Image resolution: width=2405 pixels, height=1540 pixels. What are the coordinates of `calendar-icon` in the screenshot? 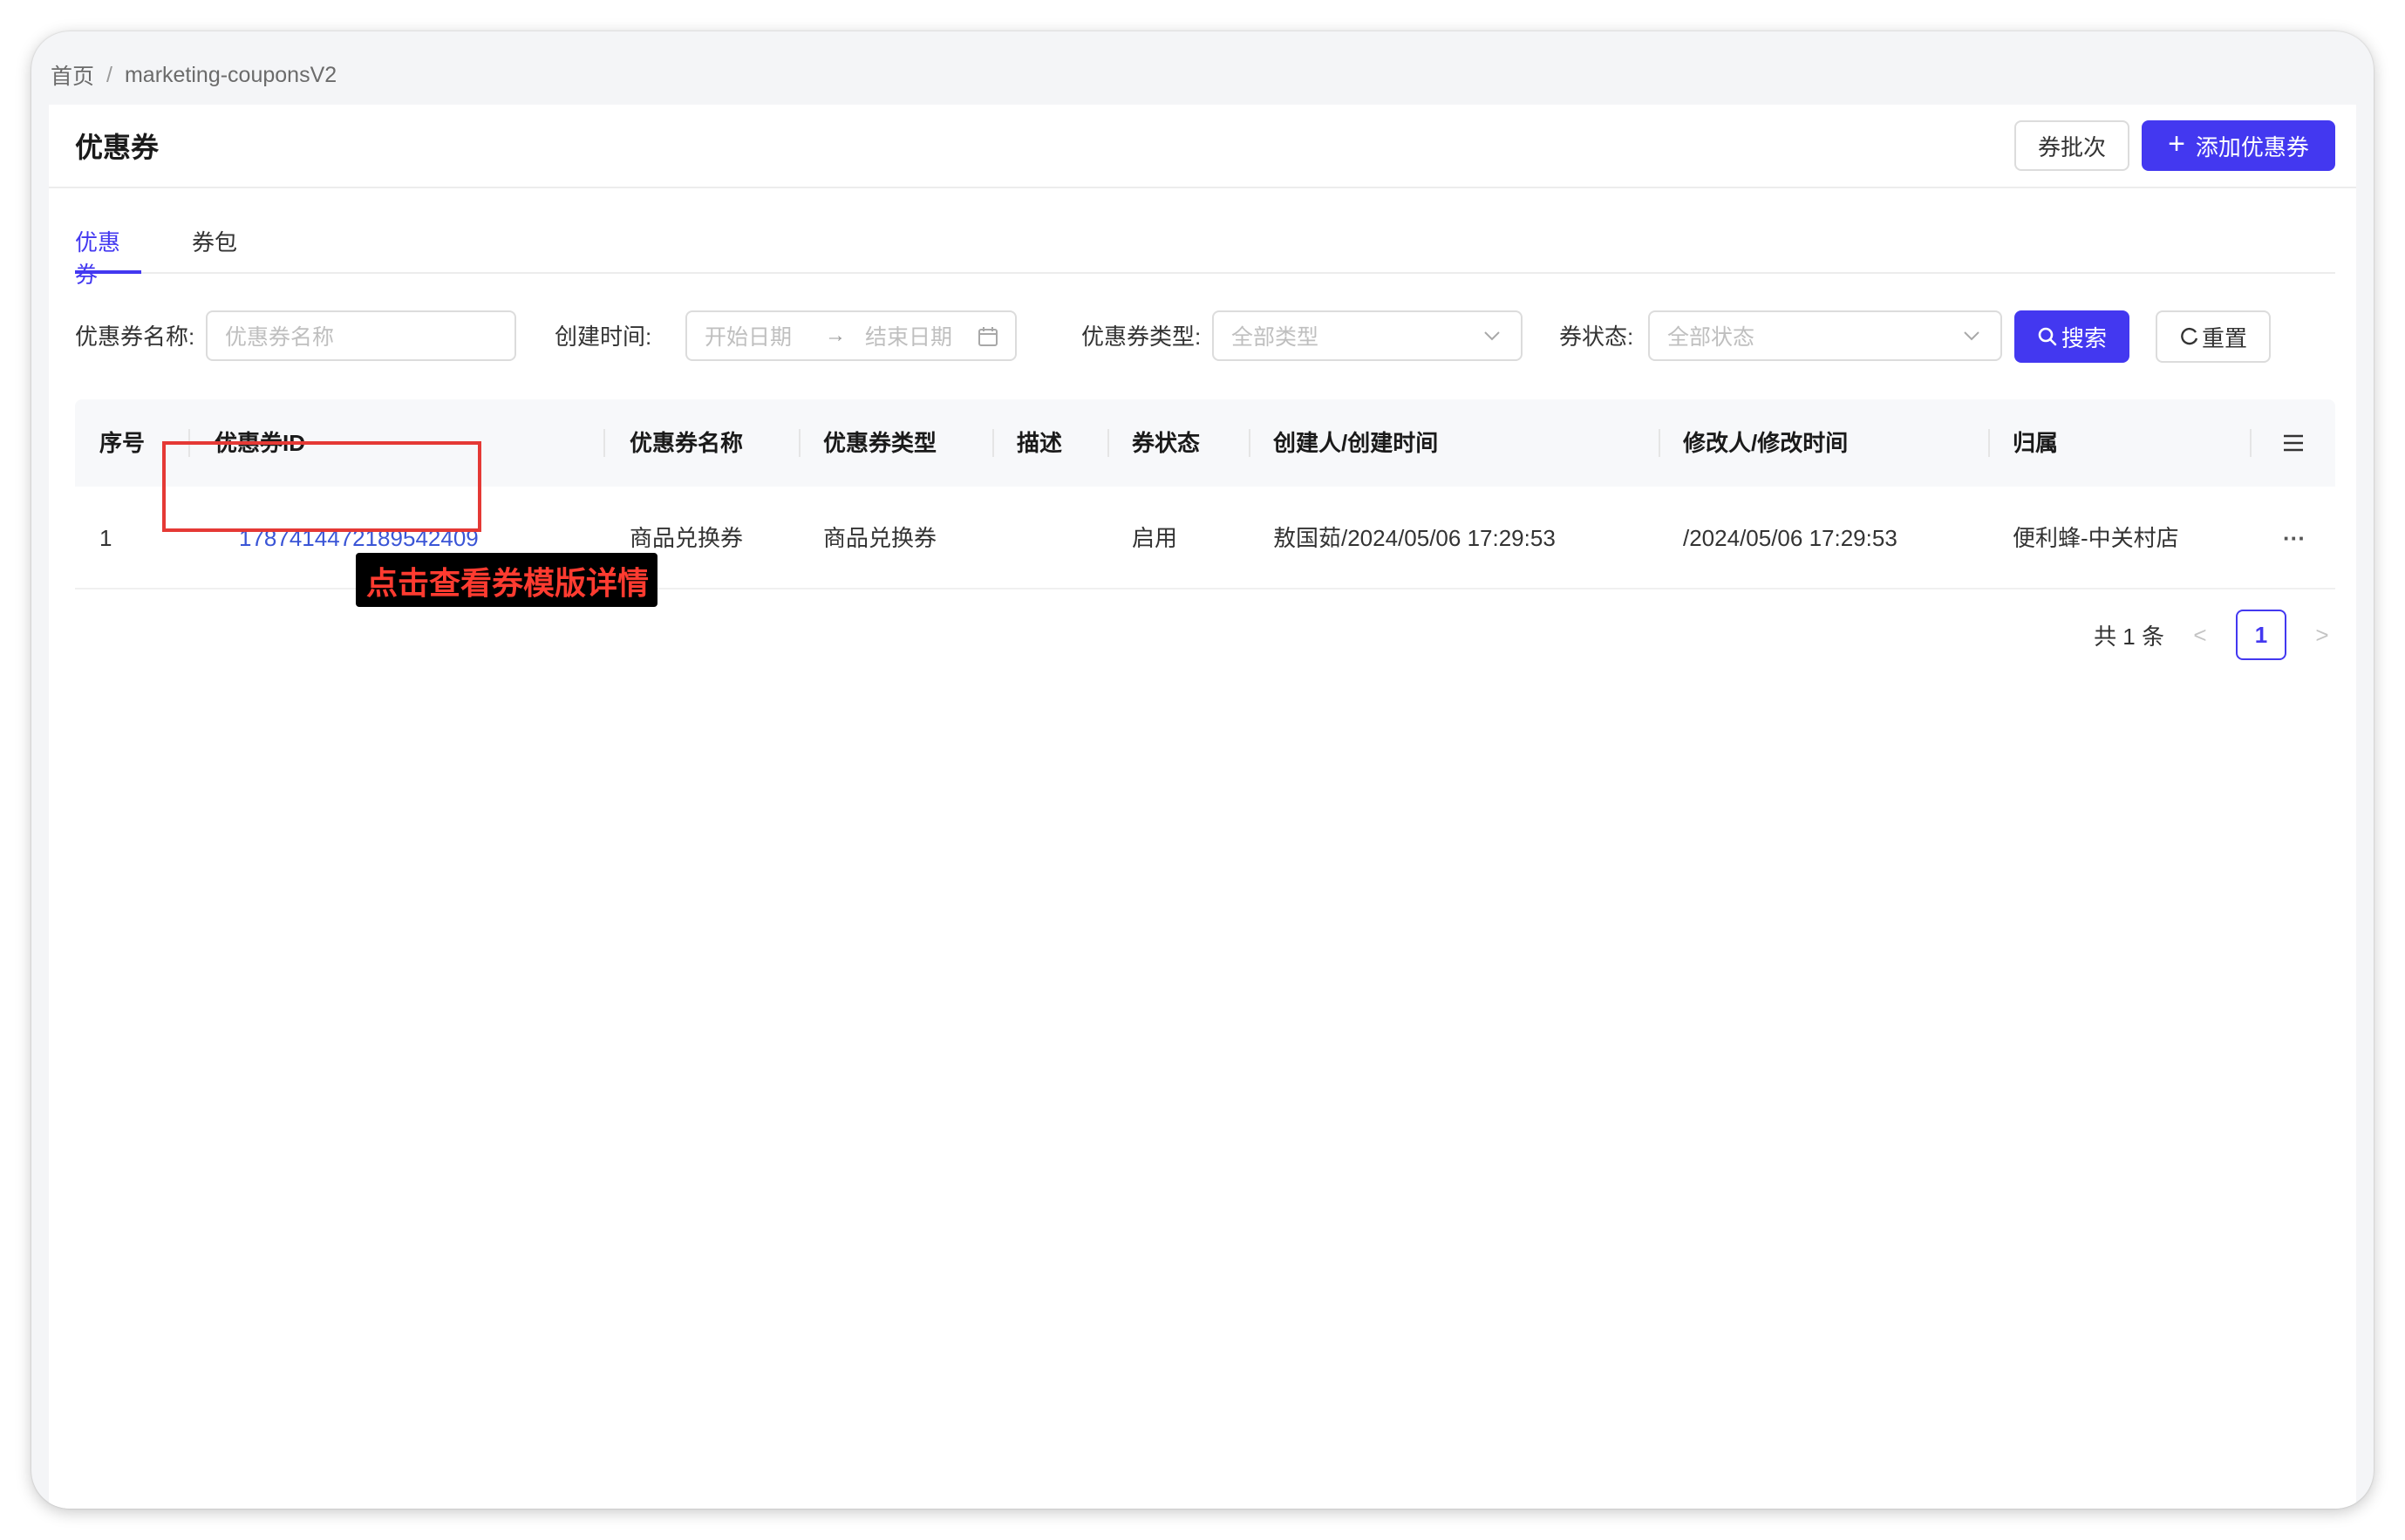 It's located at (988, 337).